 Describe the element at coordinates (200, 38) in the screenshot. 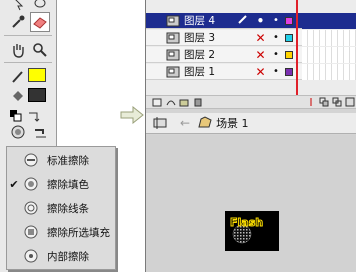

I see `layer-name: 图层 3` at that location.